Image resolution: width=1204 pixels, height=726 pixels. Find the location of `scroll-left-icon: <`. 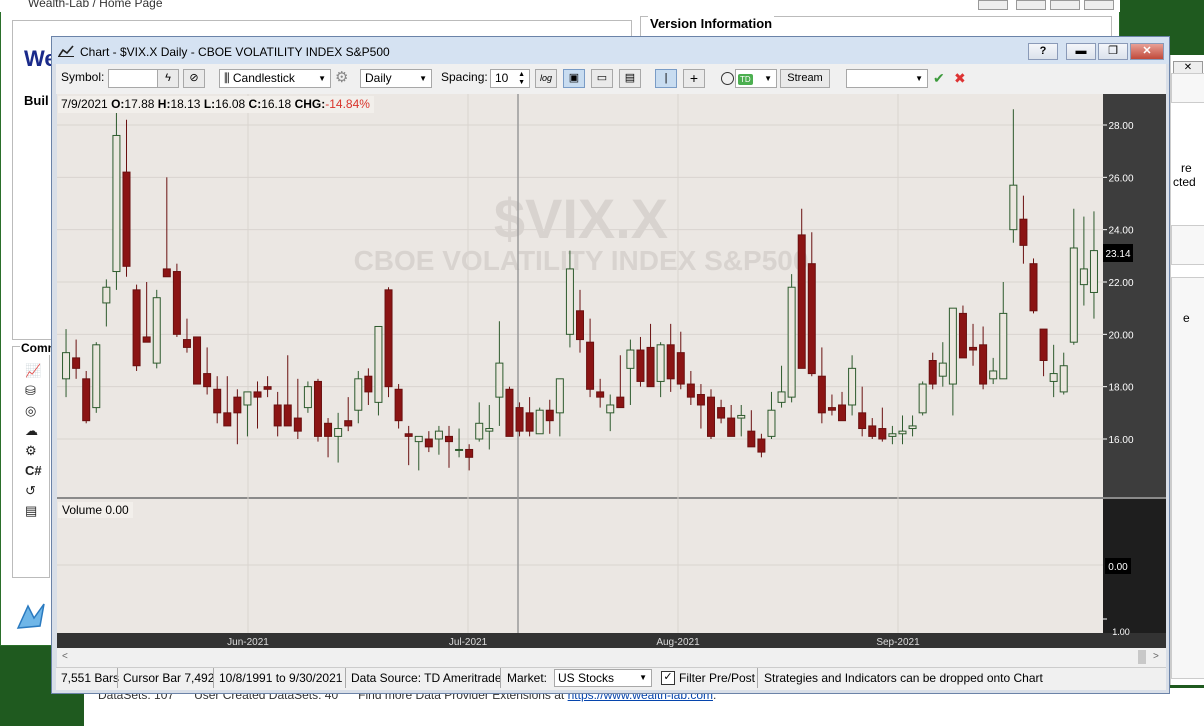

scroll-left-icon: < is located at coordinates (65, 656).